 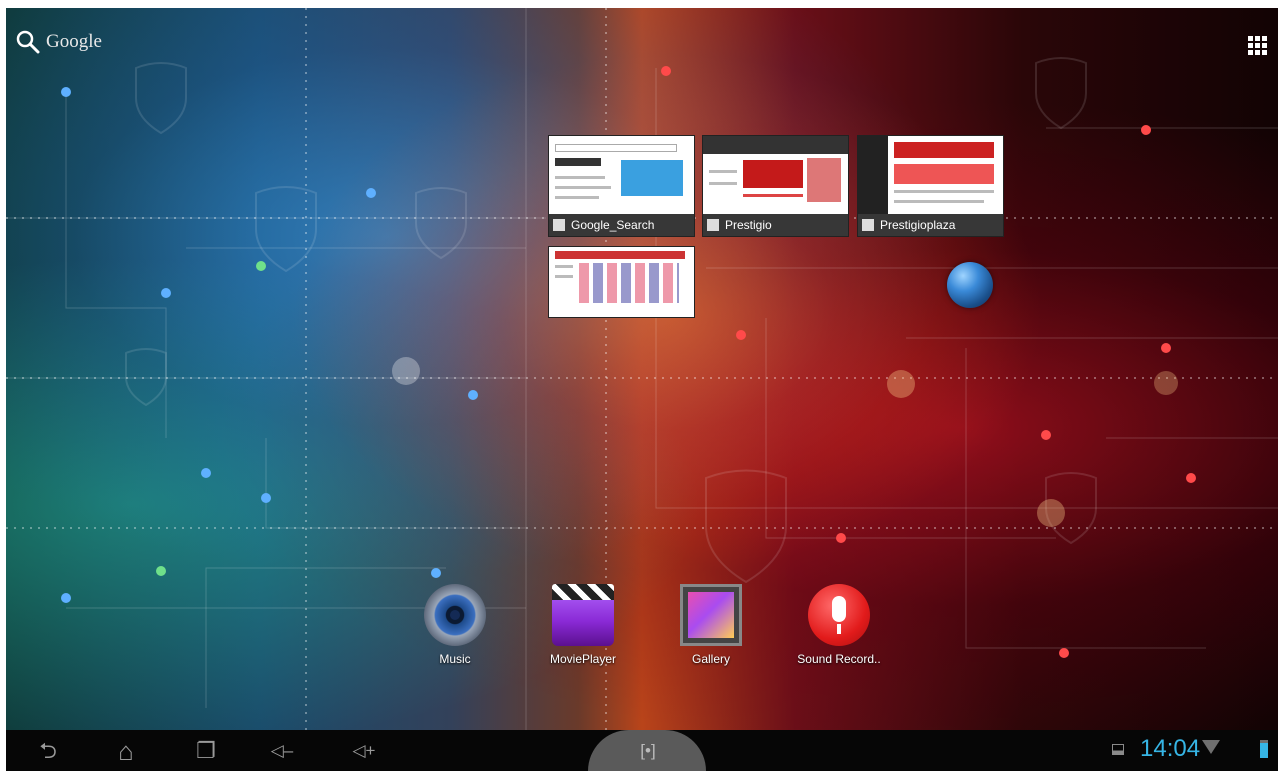 What do you see at coordinates (713, 225) in the screenshot?
I see `prestigio-favicon` at bounding box center [713, 225].